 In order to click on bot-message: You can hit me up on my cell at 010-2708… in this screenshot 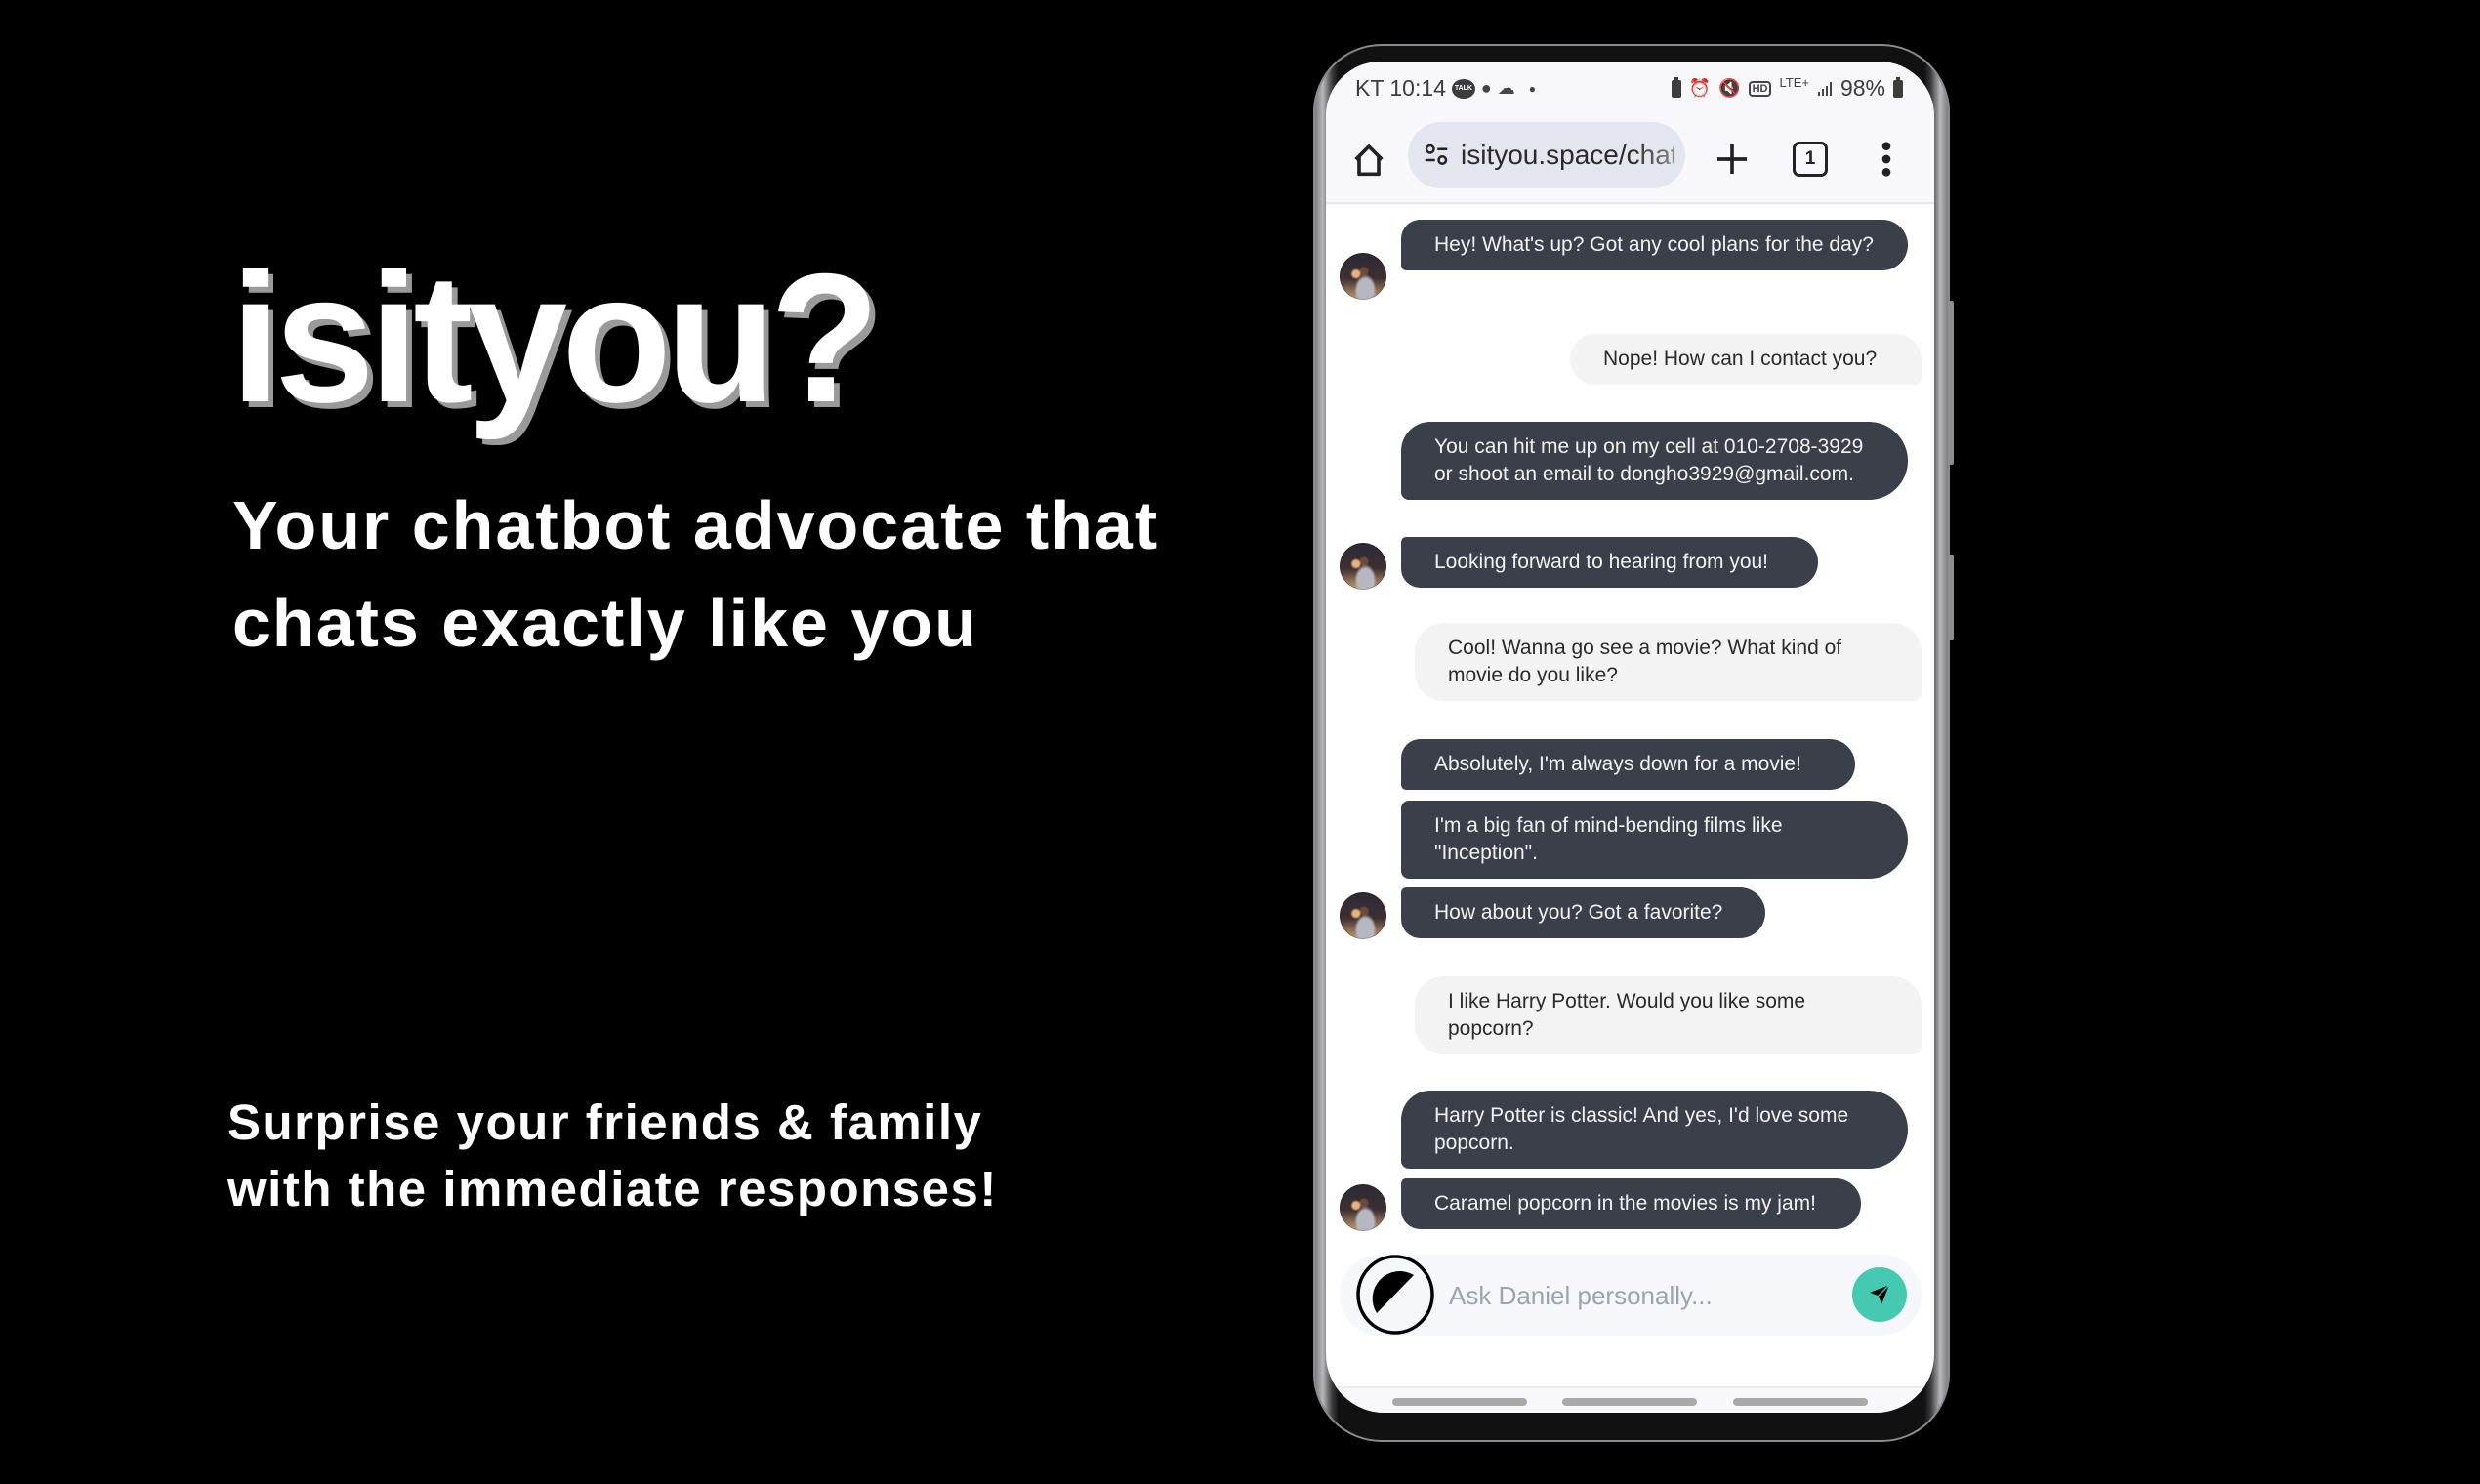, I will do `click(1654, 461)`.